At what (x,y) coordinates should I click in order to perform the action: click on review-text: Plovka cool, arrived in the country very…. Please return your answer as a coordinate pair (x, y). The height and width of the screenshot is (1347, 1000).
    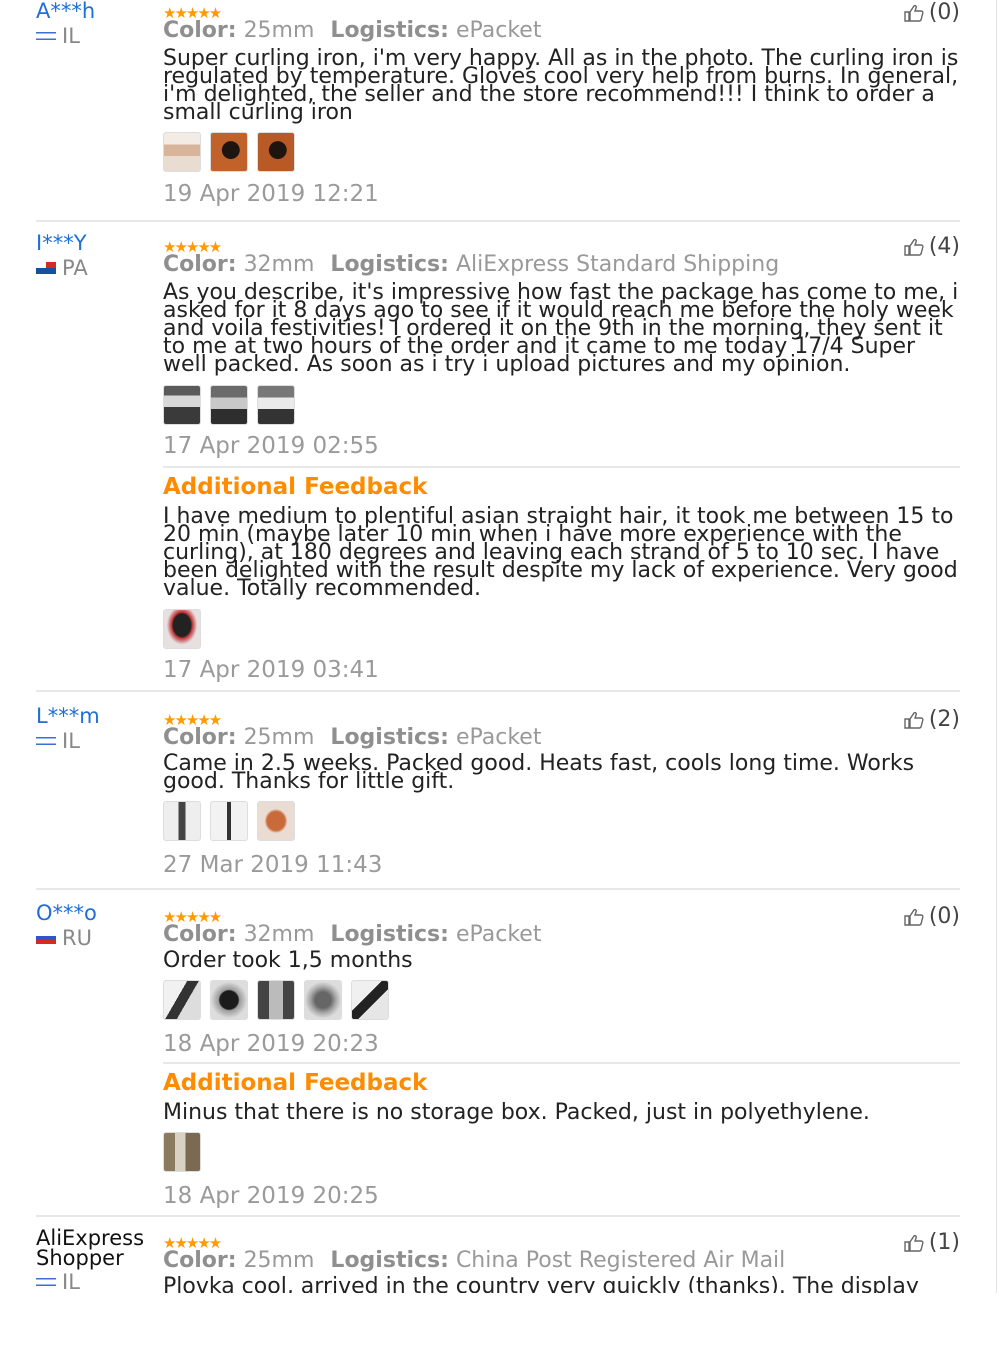
    Looking at the image, I should click on (541, 1284).